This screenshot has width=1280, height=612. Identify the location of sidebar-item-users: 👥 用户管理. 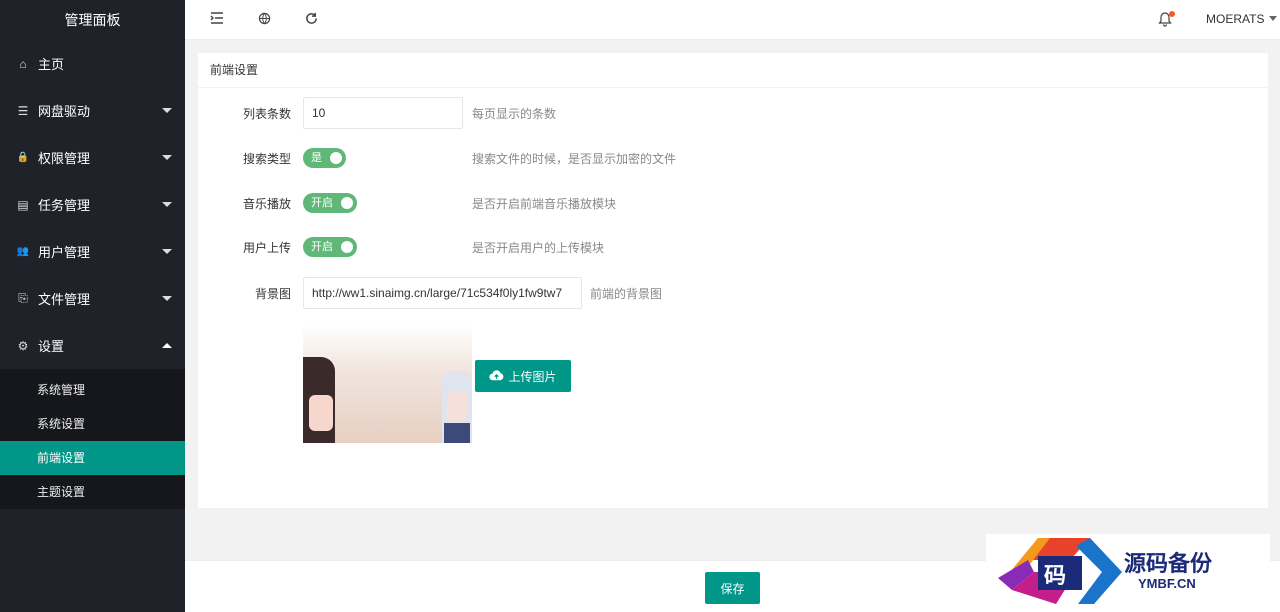
(92, 251).